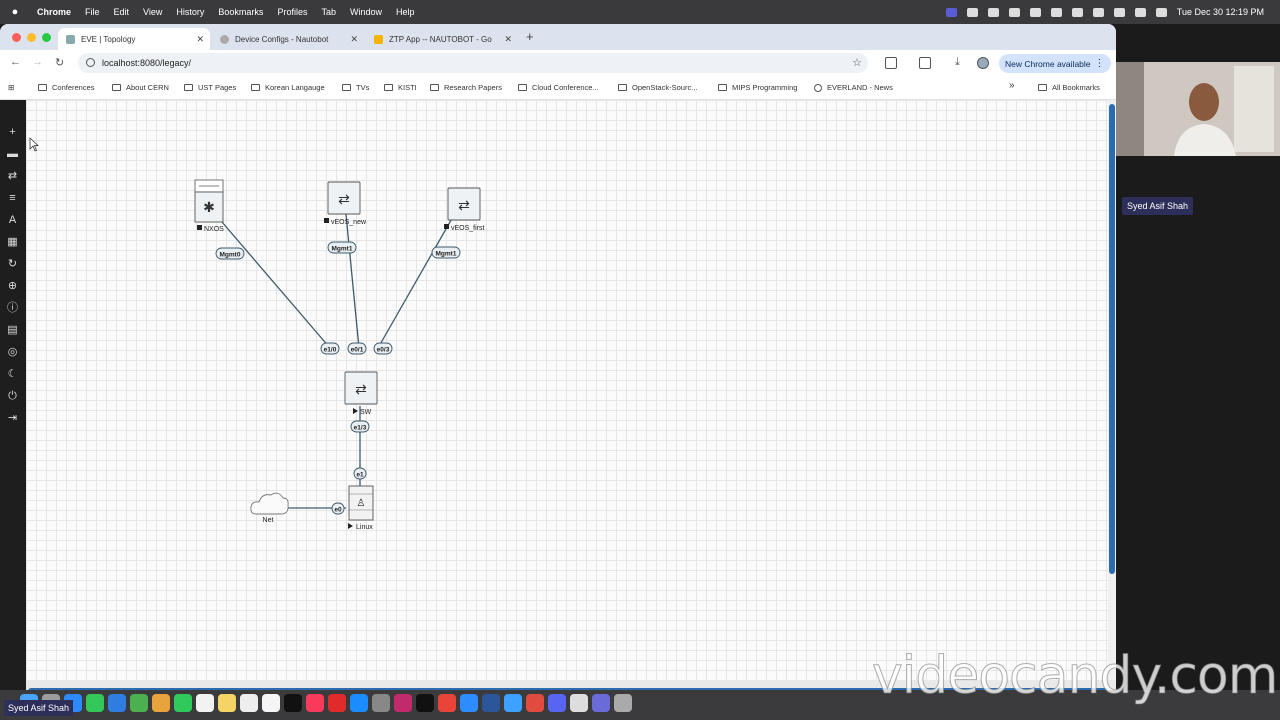 This screenshot has height=720, width=1280. What do you see at coordinates (757, 87) in the screenshot?
I see `bookmark-mips-programming: MIPS Programming` at bounding box center [757, 87].